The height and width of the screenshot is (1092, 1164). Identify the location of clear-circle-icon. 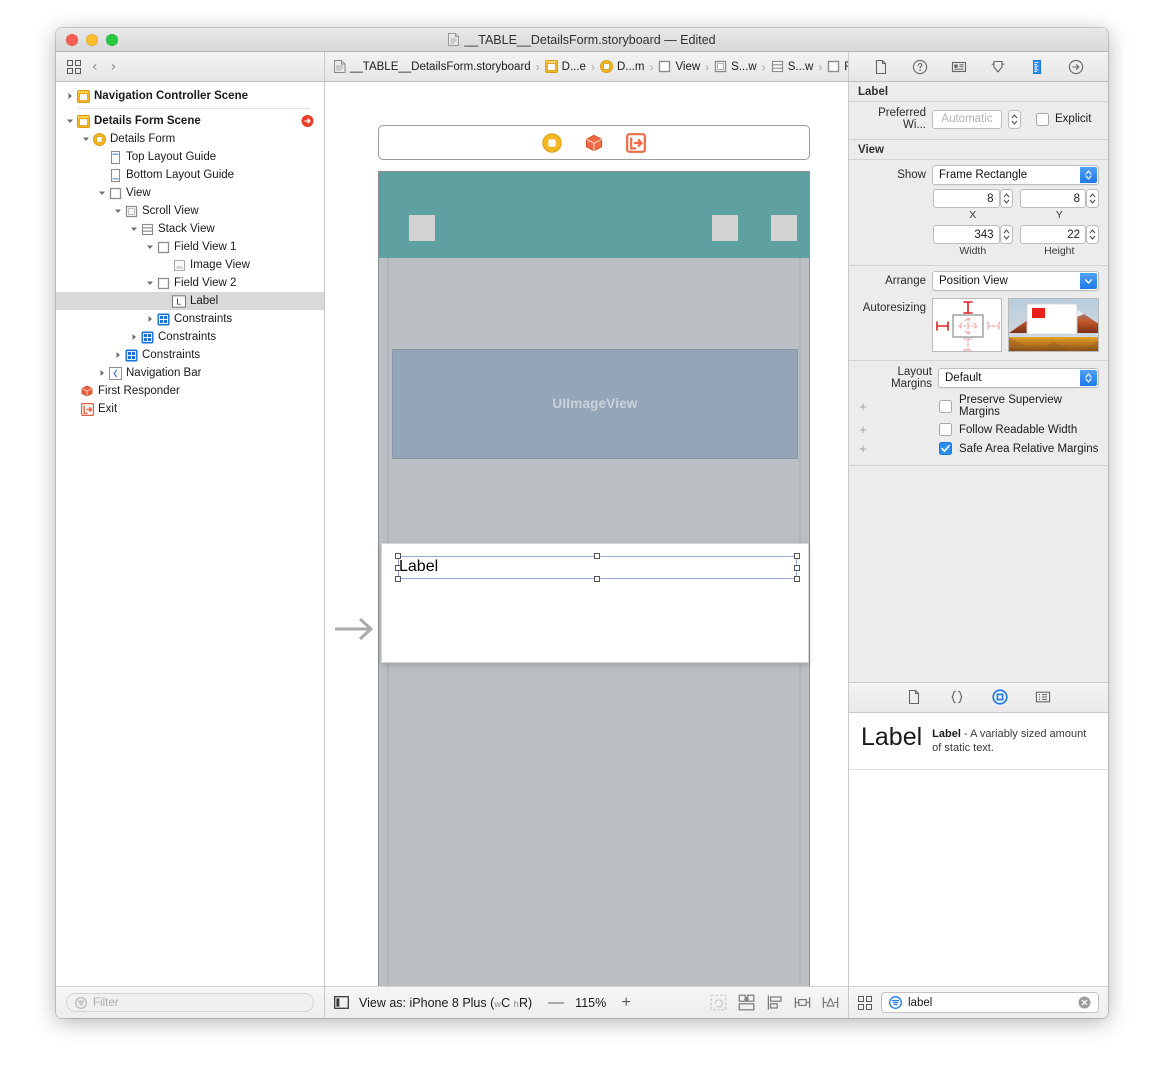
(1084, 1002).